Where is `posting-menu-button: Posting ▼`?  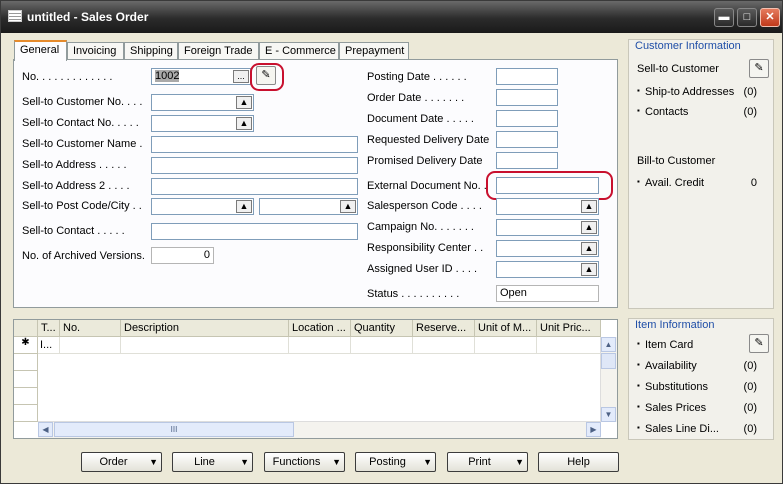 posting-menu-button: Posting ▼ is located at coordinates (395, 462).